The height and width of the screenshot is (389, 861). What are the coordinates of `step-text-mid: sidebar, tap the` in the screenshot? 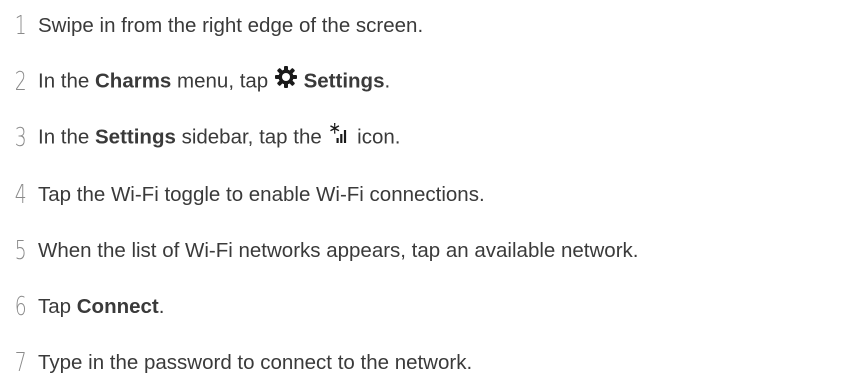 It's located at (251, 137).